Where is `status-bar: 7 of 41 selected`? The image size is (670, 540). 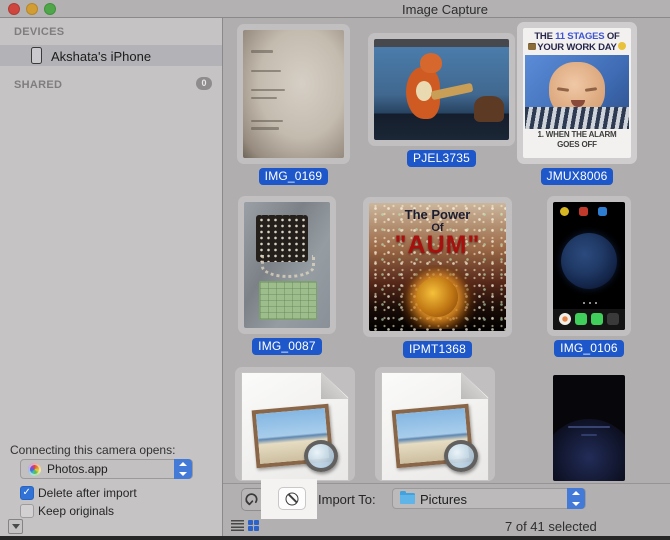
status-bar: 7 of 41 selected is located at coordinates (446, 526).